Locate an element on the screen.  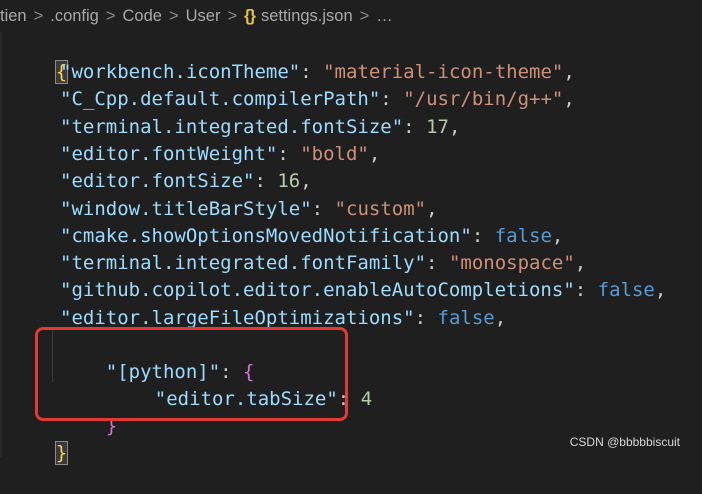
code-line: "terminal.integrated.fontSize": 17, is located at coordinates (260, 127).